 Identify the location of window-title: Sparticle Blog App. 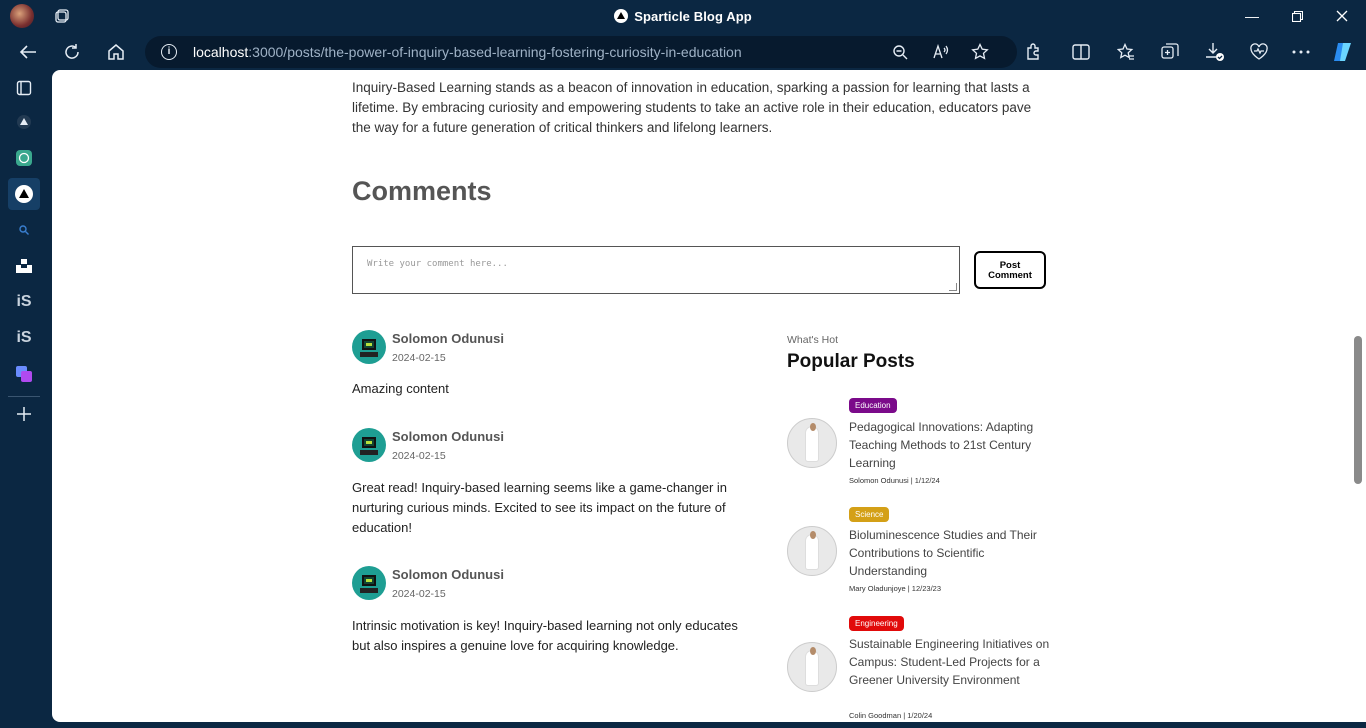
(683, 16).